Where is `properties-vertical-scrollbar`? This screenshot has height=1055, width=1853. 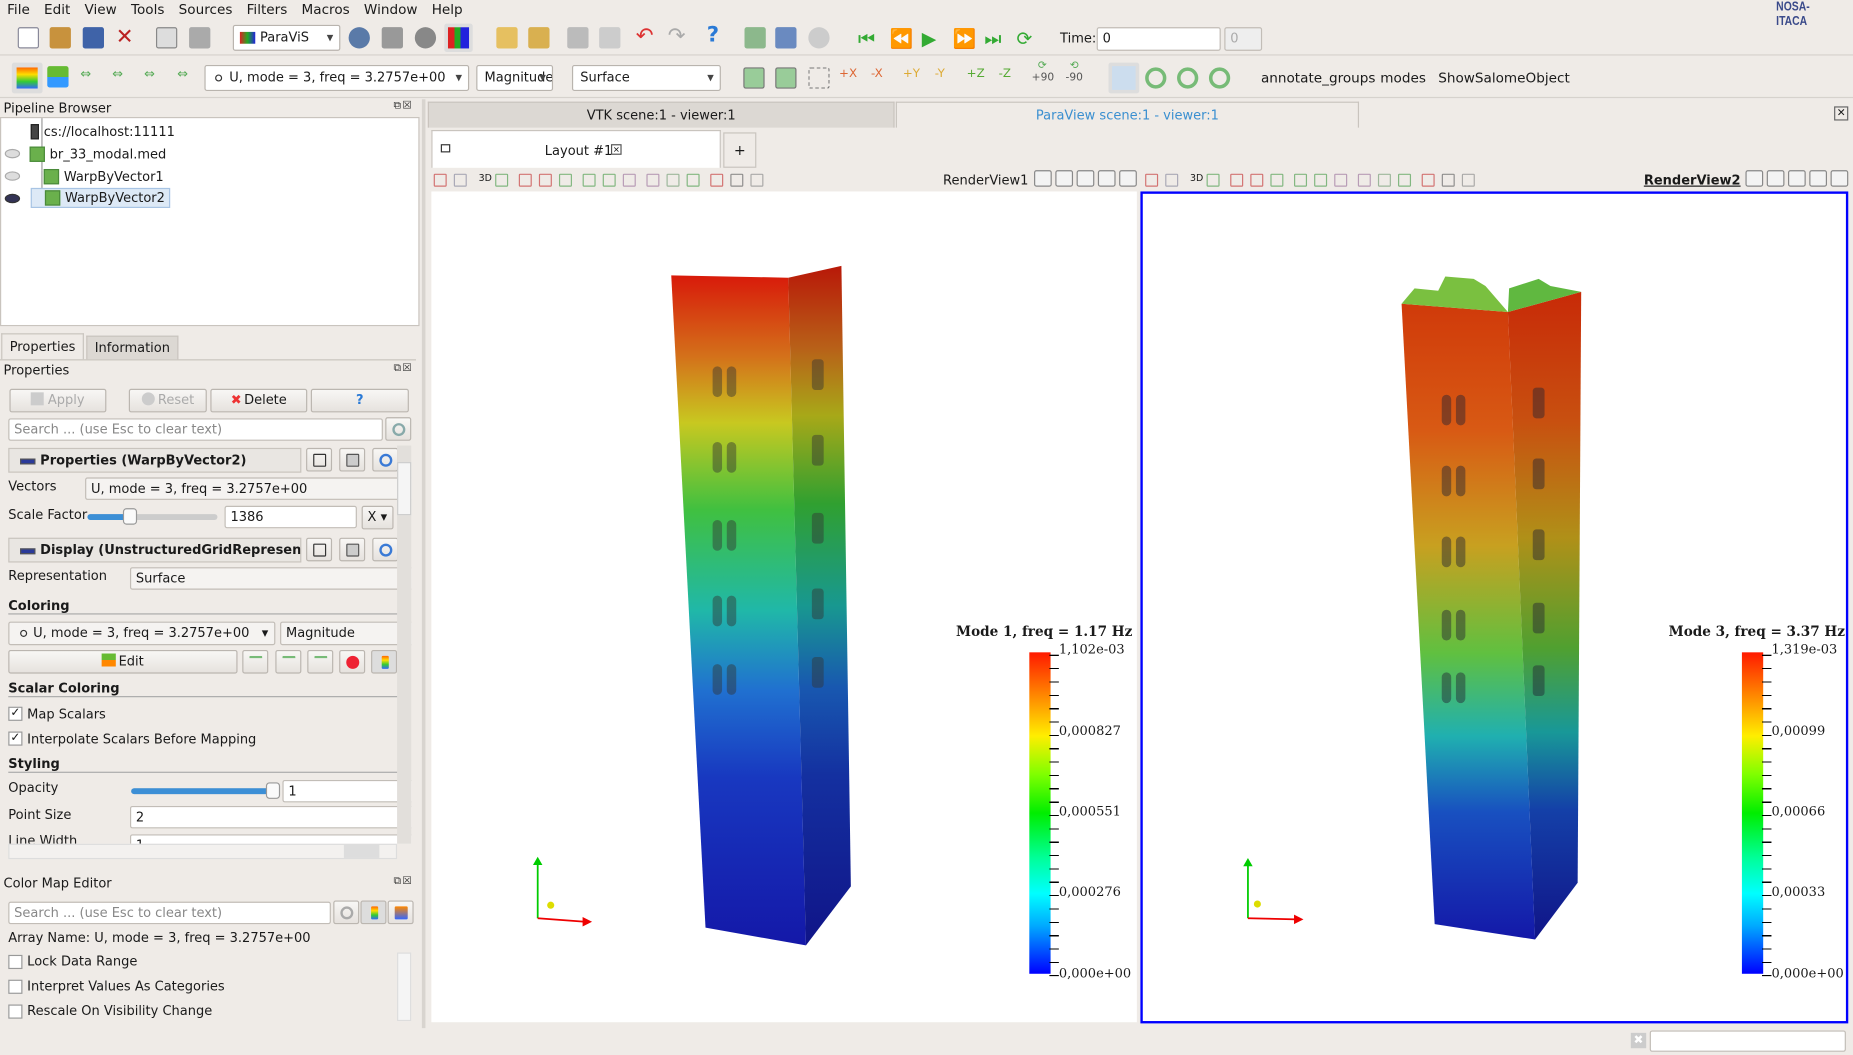
properties-vertical-scrollbar is located at coordinates (404, 644).